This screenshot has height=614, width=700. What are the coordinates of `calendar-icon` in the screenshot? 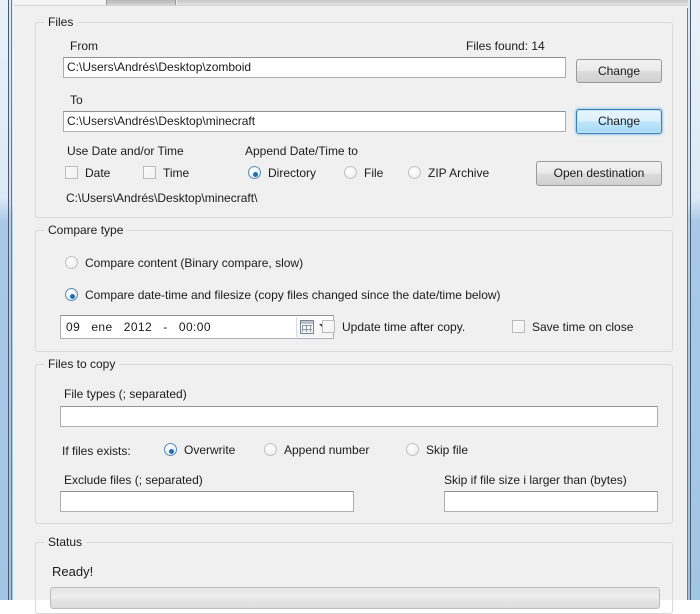 It's located at (307, 327).